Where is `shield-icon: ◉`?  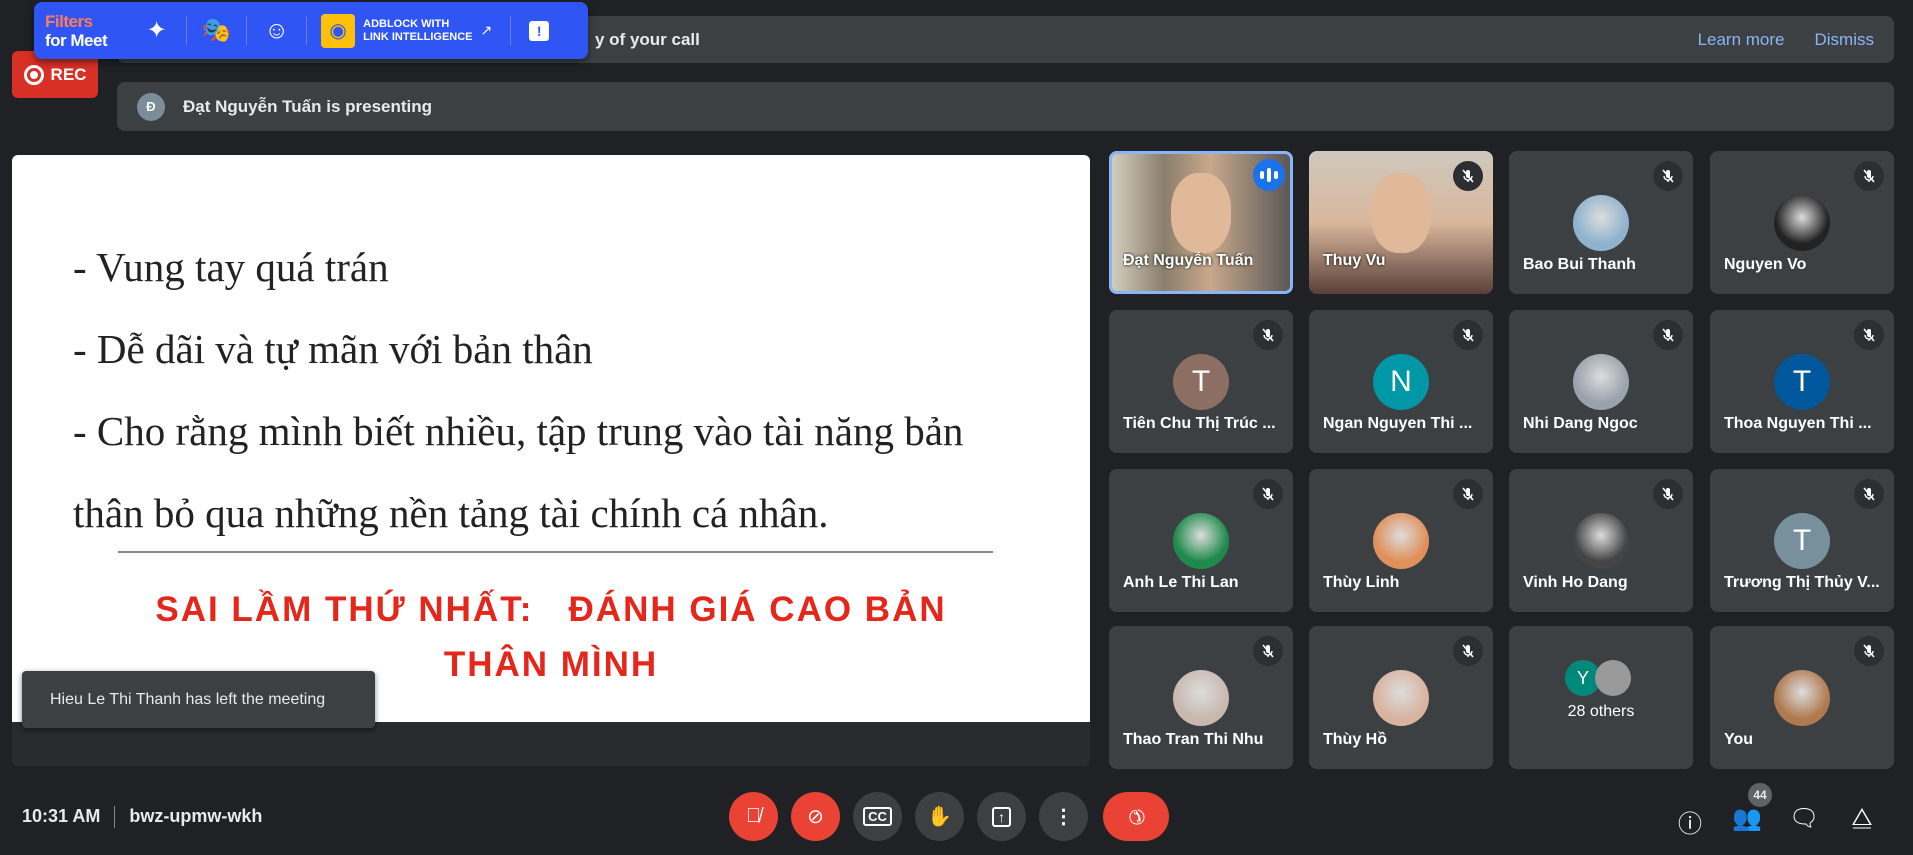
shield-icon: ◉ is located at coordinates (338, 30).